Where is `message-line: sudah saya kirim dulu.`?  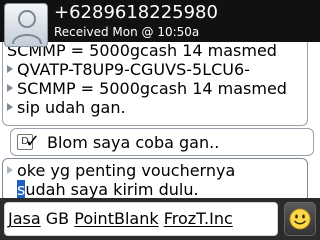
message-line: sudah saya kirim dulu. is located at coordinates (108, 189).